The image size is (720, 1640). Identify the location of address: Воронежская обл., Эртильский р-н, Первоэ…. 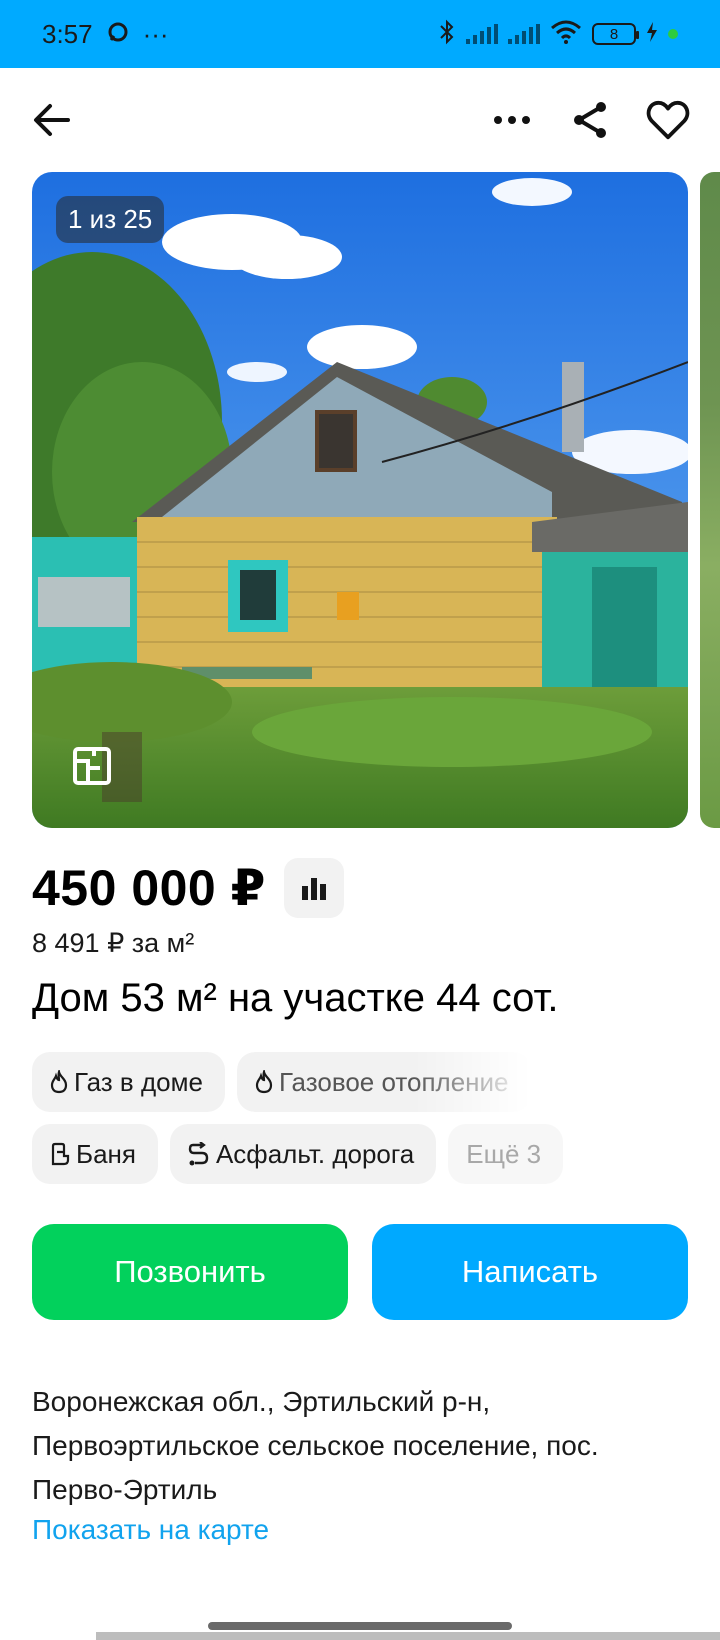
(362, 1446).